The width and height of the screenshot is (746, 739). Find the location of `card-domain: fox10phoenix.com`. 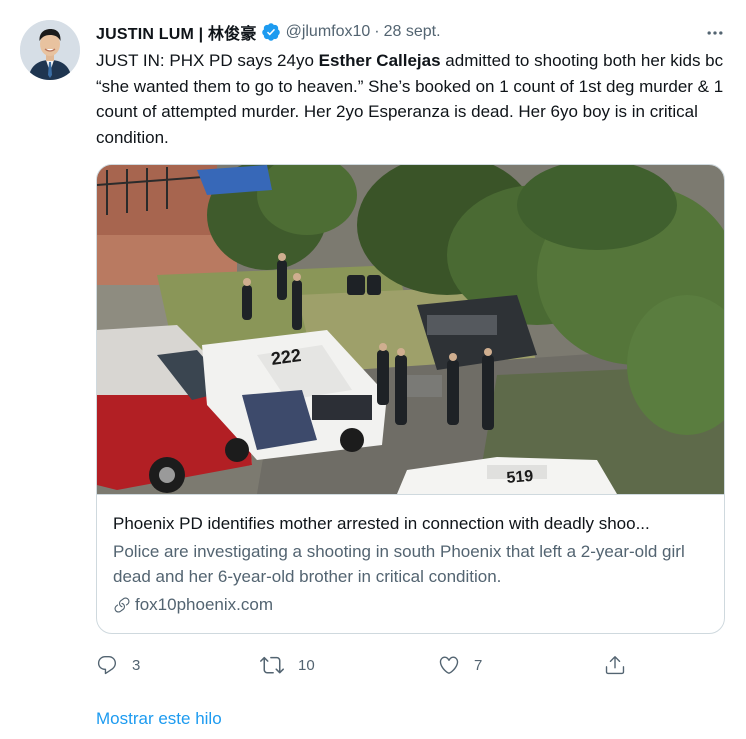

card-domain: fox10phoenix.com is located at coordinates (193, 605).